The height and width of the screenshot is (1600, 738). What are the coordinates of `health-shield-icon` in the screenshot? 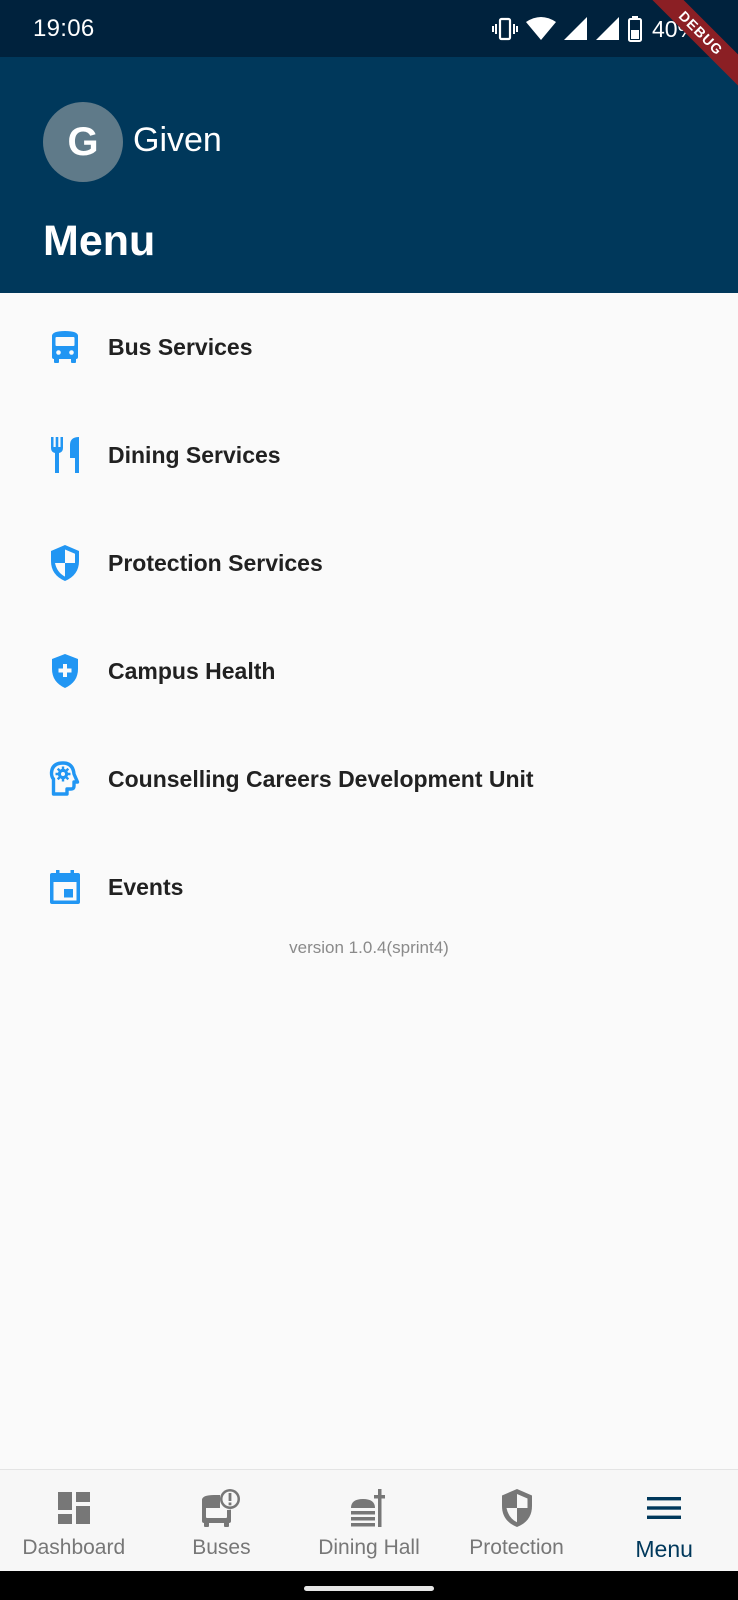 It's located at (65, 671).